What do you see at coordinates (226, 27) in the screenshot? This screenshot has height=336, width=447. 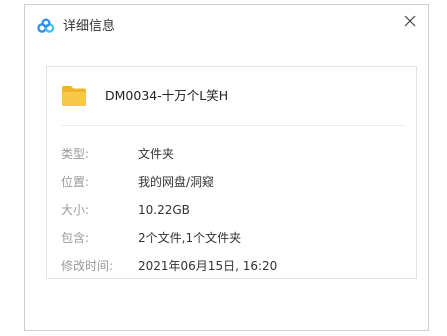 I see `dialog-header: 详细信息` at bounding box center [226, 27].